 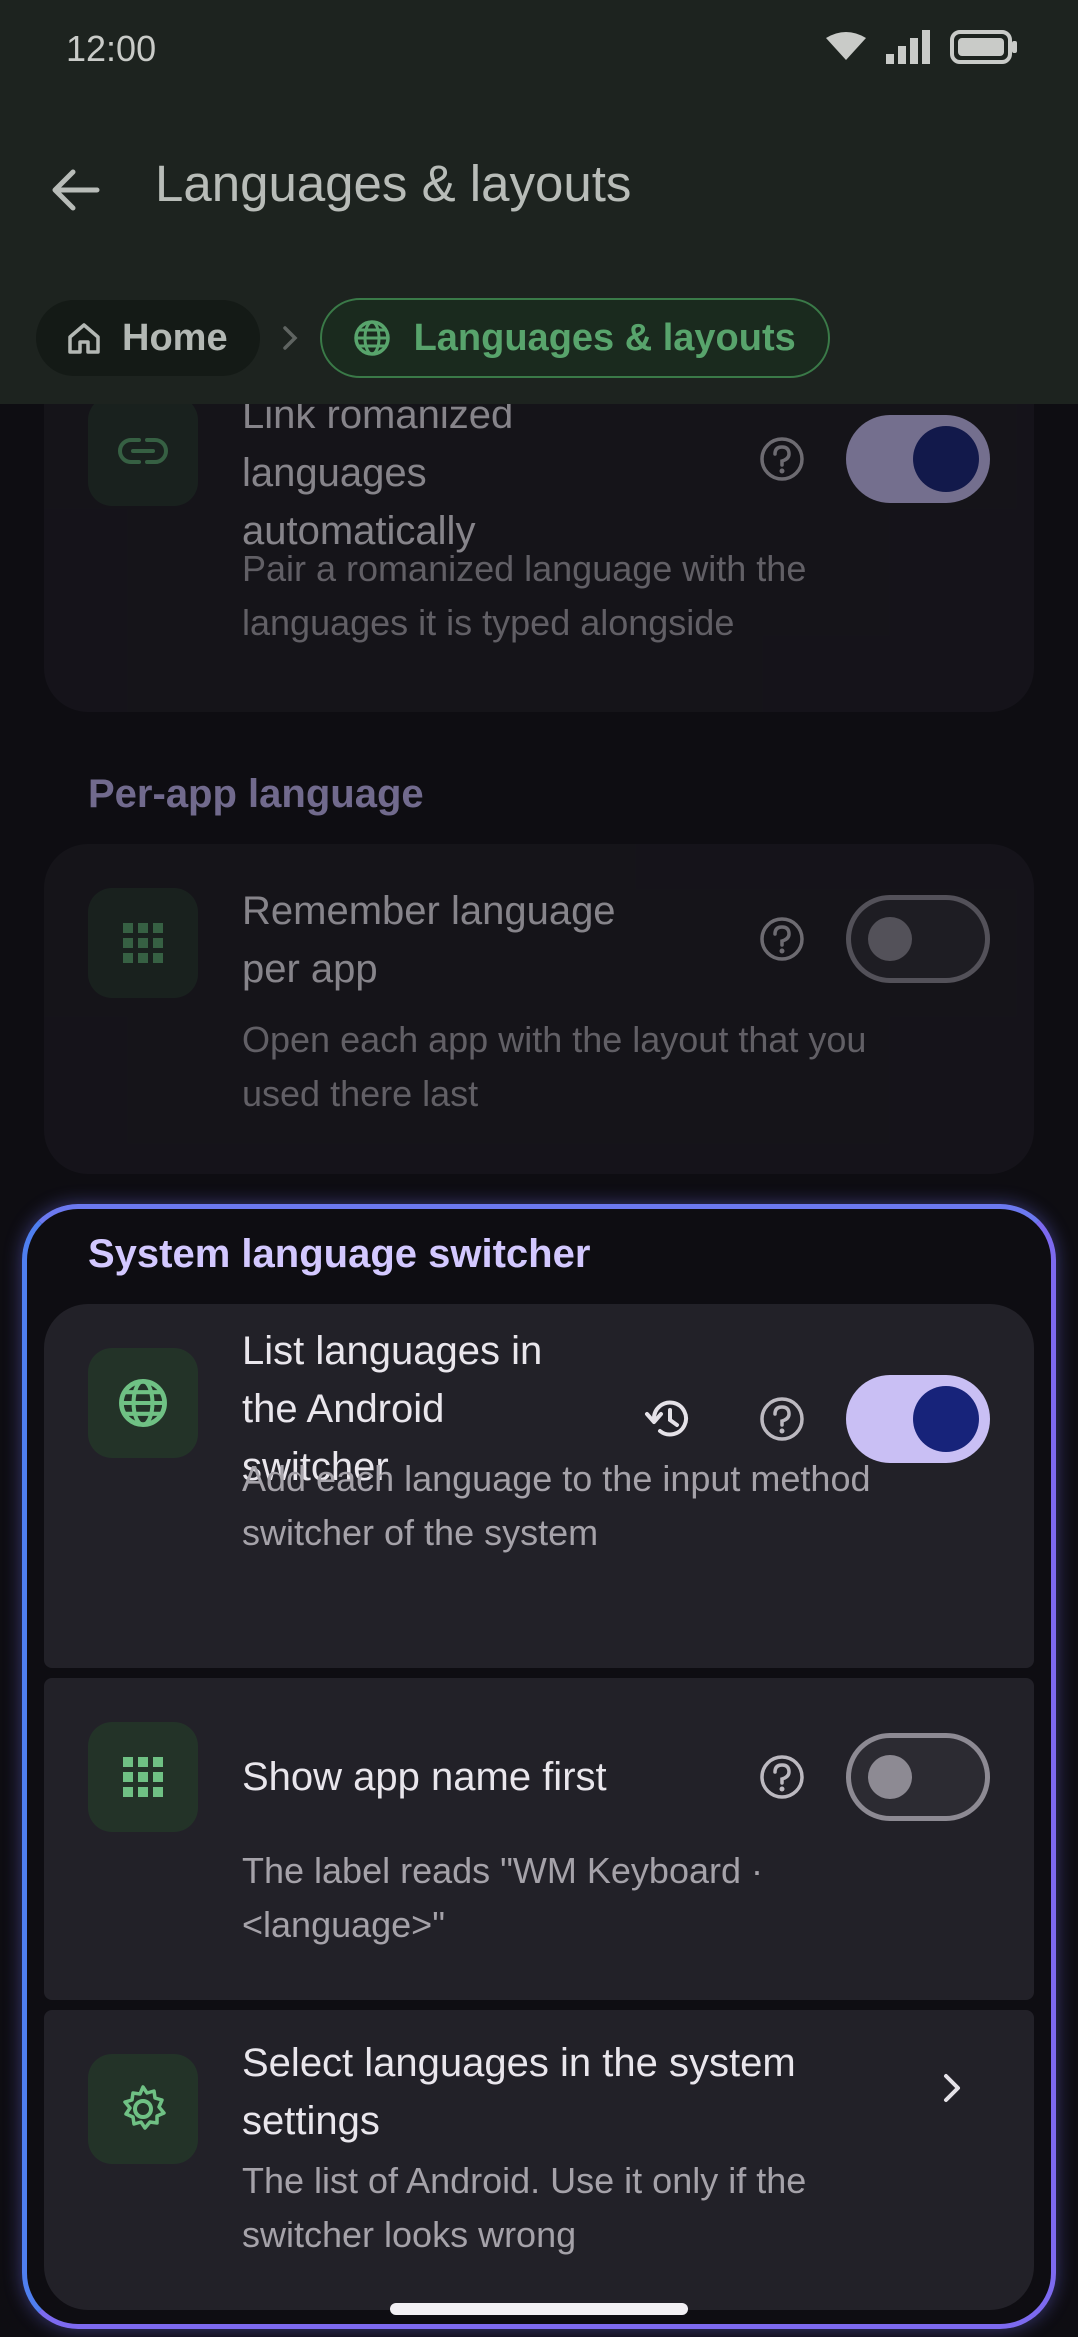 I want to click on section-label-per-app: Per-app language, so click(x=256, y=794).